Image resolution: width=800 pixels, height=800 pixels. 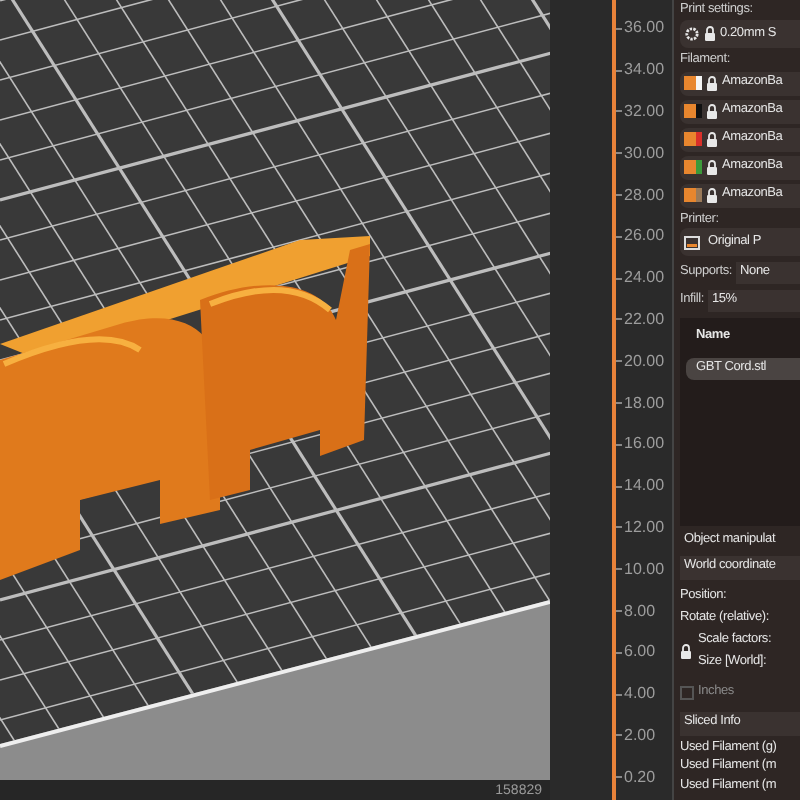 What do you see at coordinates (644, 319) in the screenshot?
I see `layer-height-label: 22.00` at bounding box center [644, 319].